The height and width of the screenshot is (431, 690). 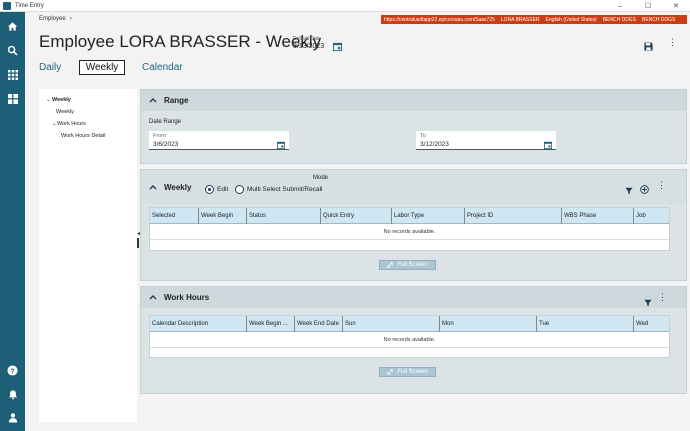 I want to click on window-title: Time Entry, so click(x=29, y=5).